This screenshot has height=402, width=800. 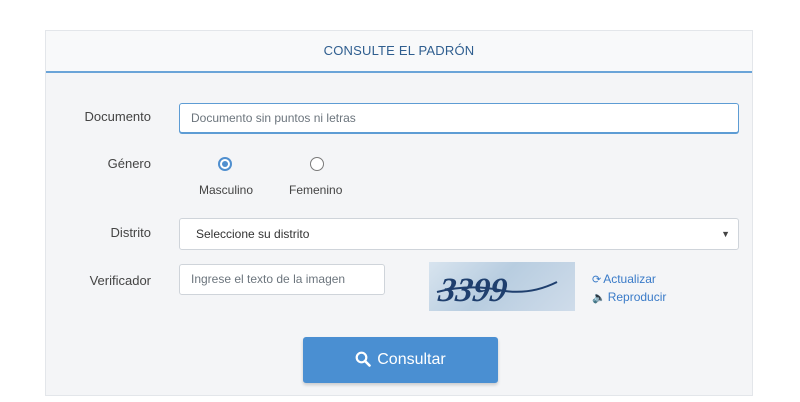 I want to click on distrito-selected-value: Seleccione su distrito, so click(x=253, y=234).